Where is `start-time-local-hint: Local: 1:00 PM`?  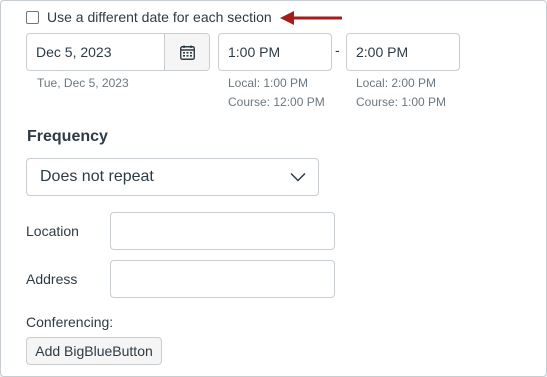
start-time-local-hint: Local: 1:00 PM is located at coordinates (268, 83).